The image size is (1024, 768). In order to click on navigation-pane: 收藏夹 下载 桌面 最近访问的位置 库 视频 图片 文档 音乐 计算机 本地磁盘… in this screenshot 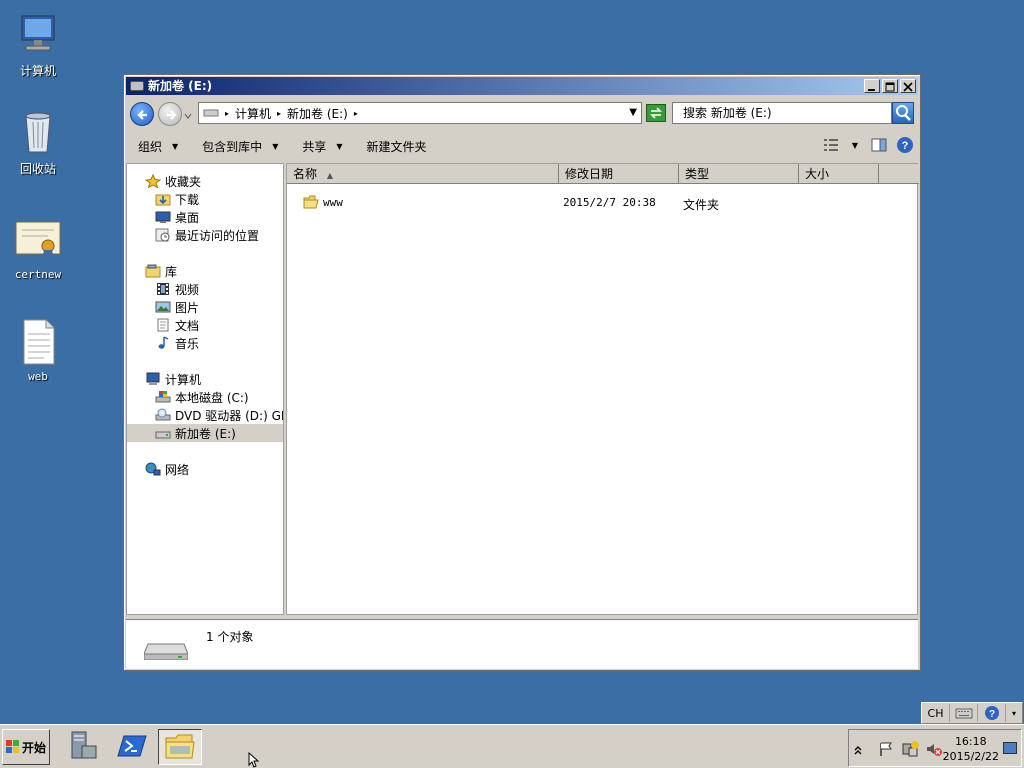, I will do `click(205, 389)`.